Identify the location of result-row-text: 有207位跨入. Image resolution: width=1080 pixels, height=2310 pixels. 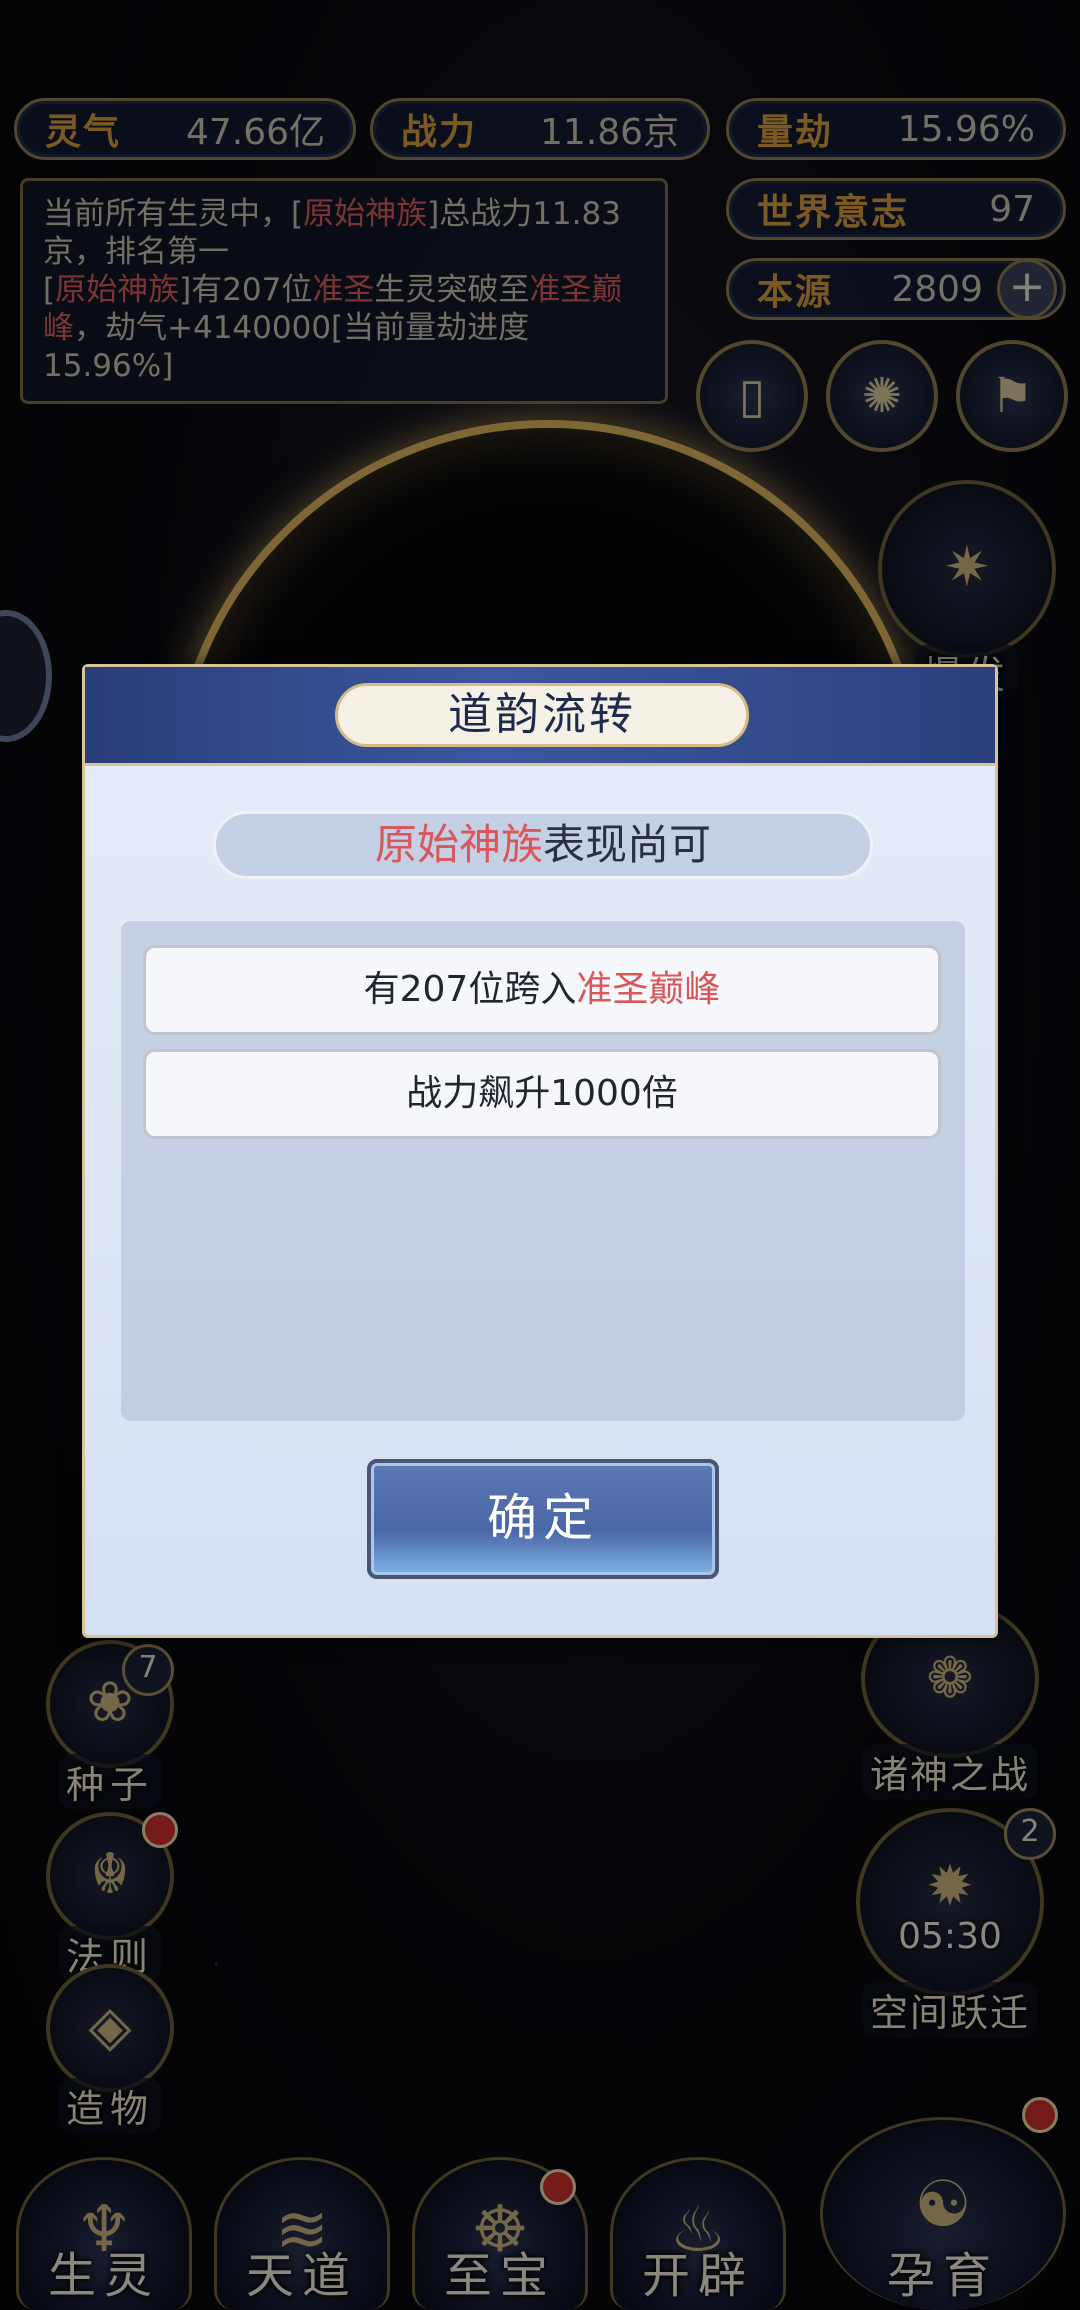
(470, 989).